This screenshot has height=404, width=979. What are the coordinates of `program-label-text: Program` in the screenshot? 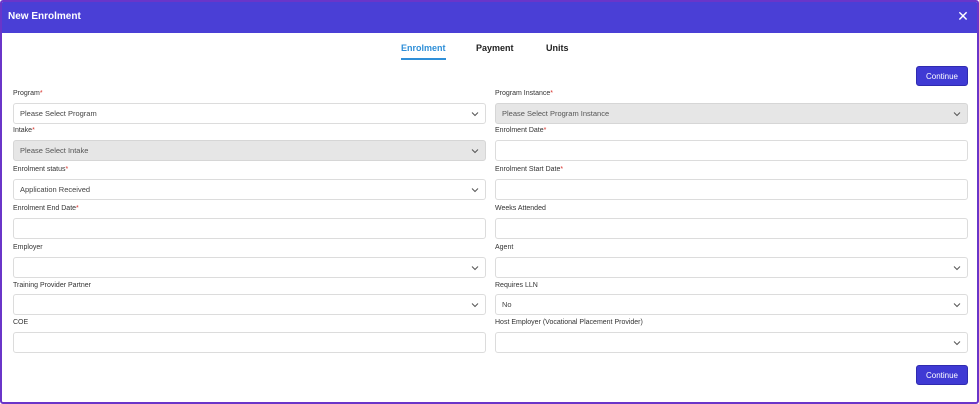 It's located at (26, 93).